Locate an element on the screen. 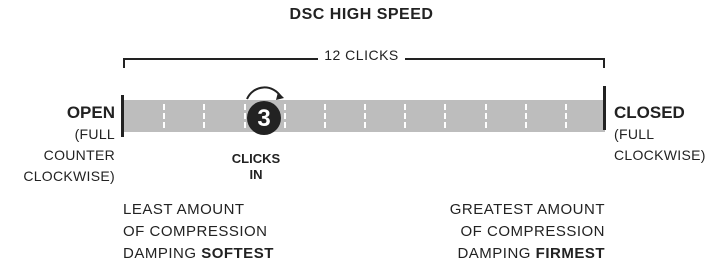  firmest-line-3: DAMPING FIRMEST is located at coordinates (527, 254).